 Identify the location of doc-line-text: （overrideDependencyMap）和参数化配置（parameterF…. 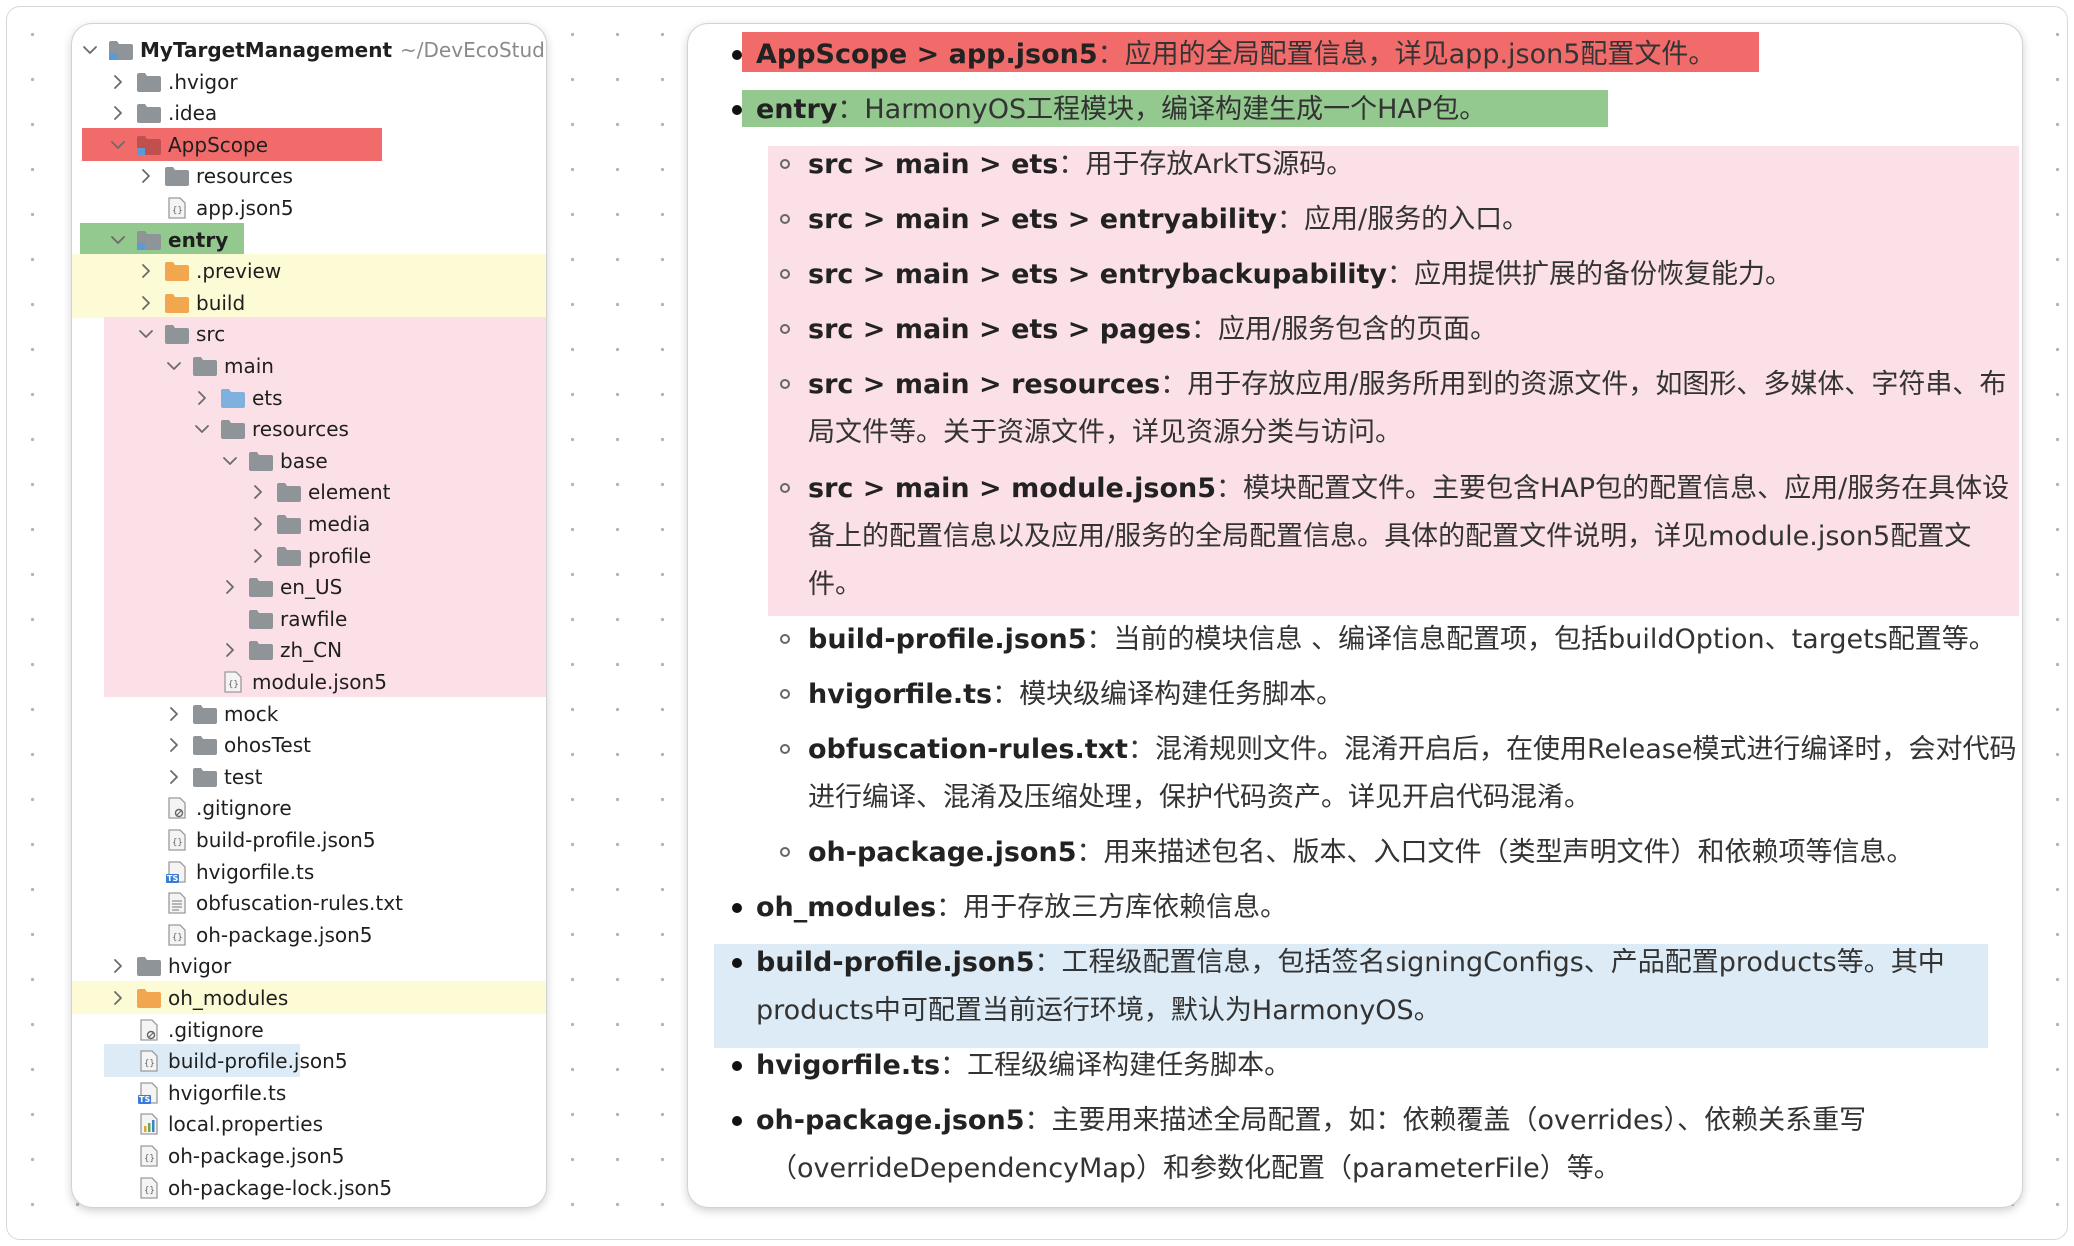
(1195, 1168).